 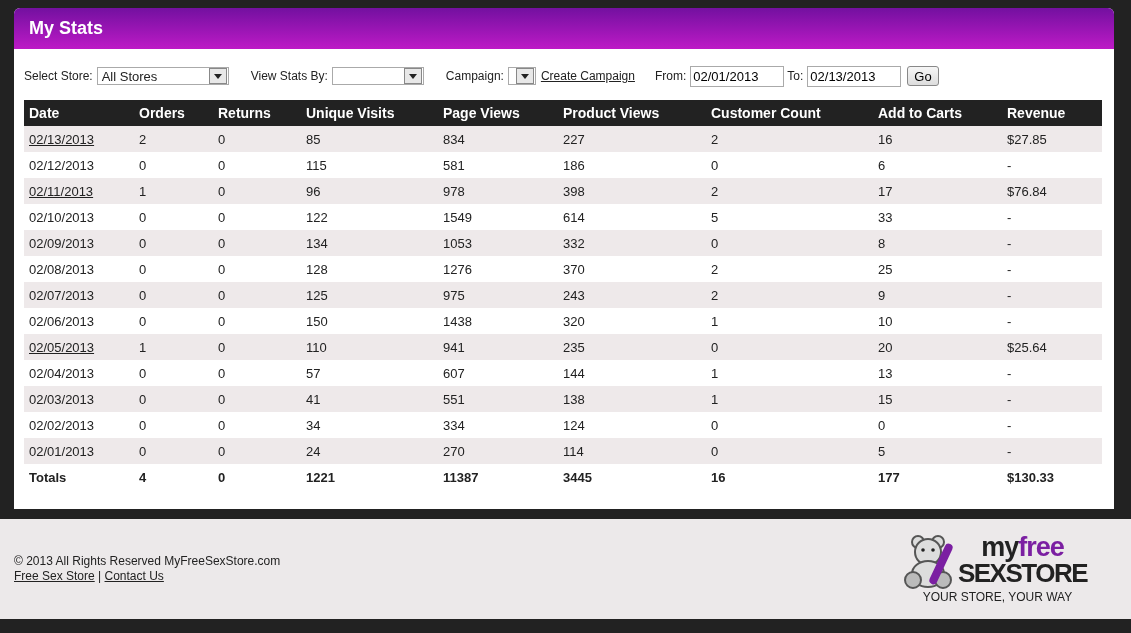 What do you see at coordinates (79, 269) in the screenshot?
I see `table-cell: 02/08/2013` at bounding box center [79, 269].